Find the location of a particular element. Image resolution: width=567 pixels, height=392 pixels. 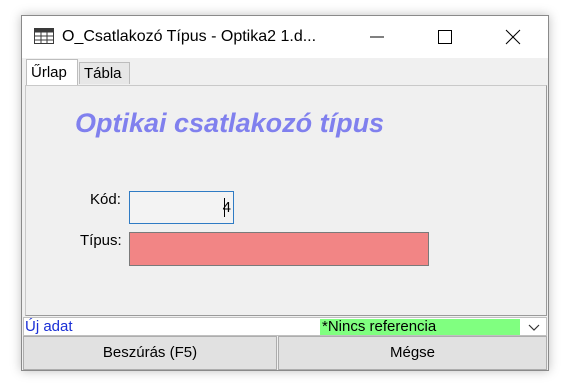

maximize-button is located at coordinates (445, 37).